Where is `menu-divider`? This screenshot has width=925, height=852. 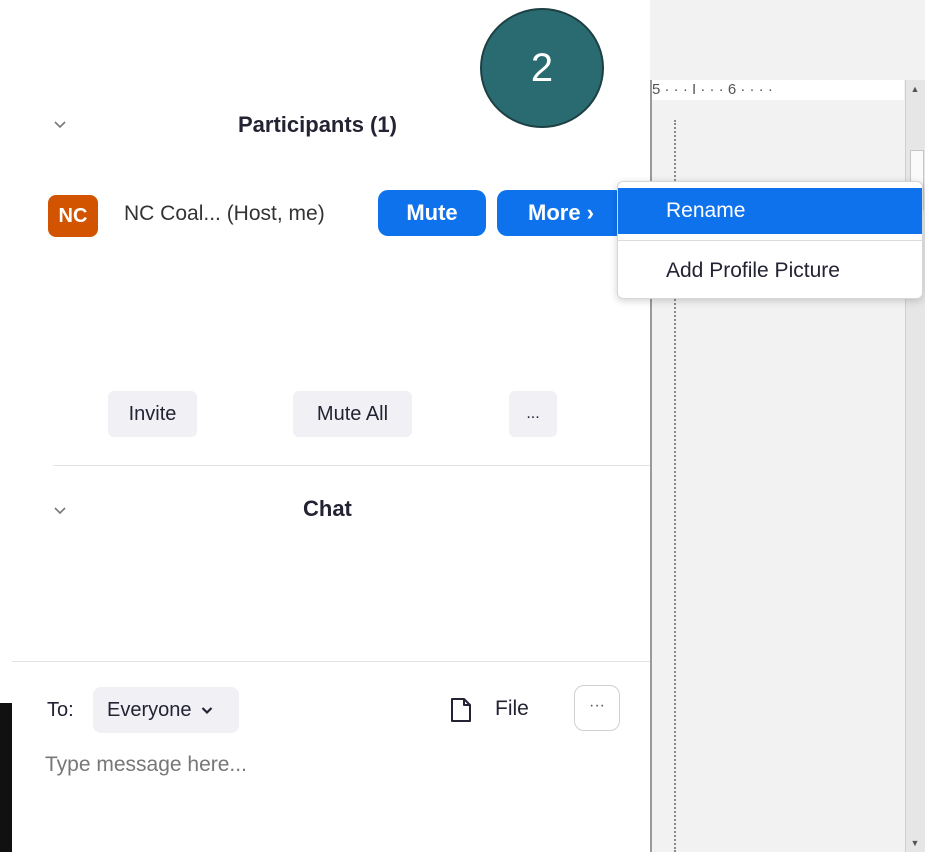
menu-divider is located at coordinates (770, 240).